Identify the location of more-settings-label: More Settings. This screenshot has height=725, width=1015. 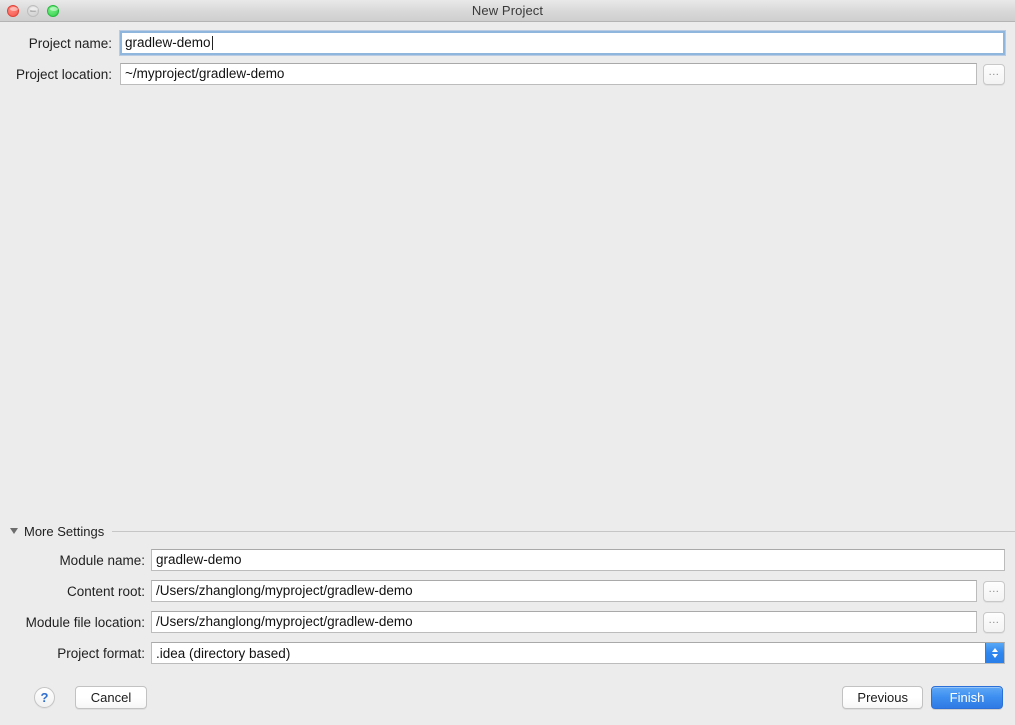
(64, 531).